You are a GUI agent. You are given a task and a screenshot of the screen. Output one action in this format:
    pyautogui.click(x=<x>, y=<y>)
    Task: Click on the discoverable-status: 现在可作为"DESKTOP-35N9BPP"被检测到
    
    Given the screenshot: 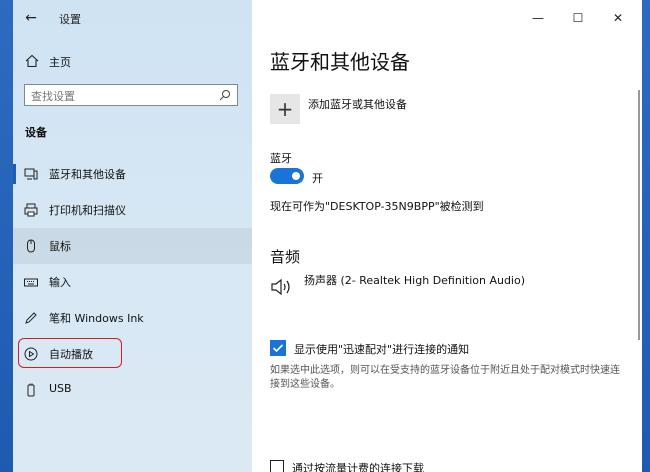 What is the action you would take?
    pyautogui.click(x=377, y=206)
    